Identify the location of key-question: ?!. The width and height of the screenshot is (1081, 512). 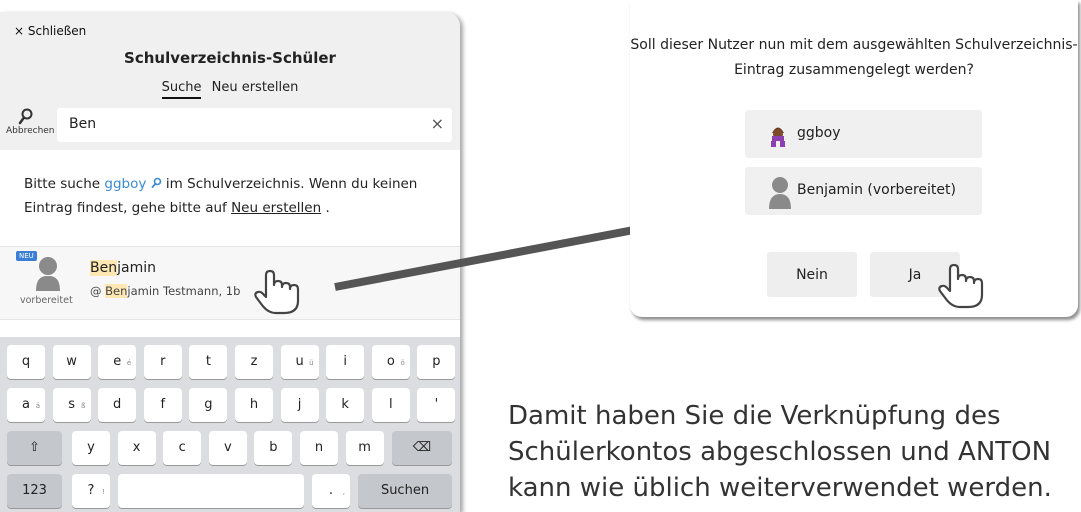
(91, 491).